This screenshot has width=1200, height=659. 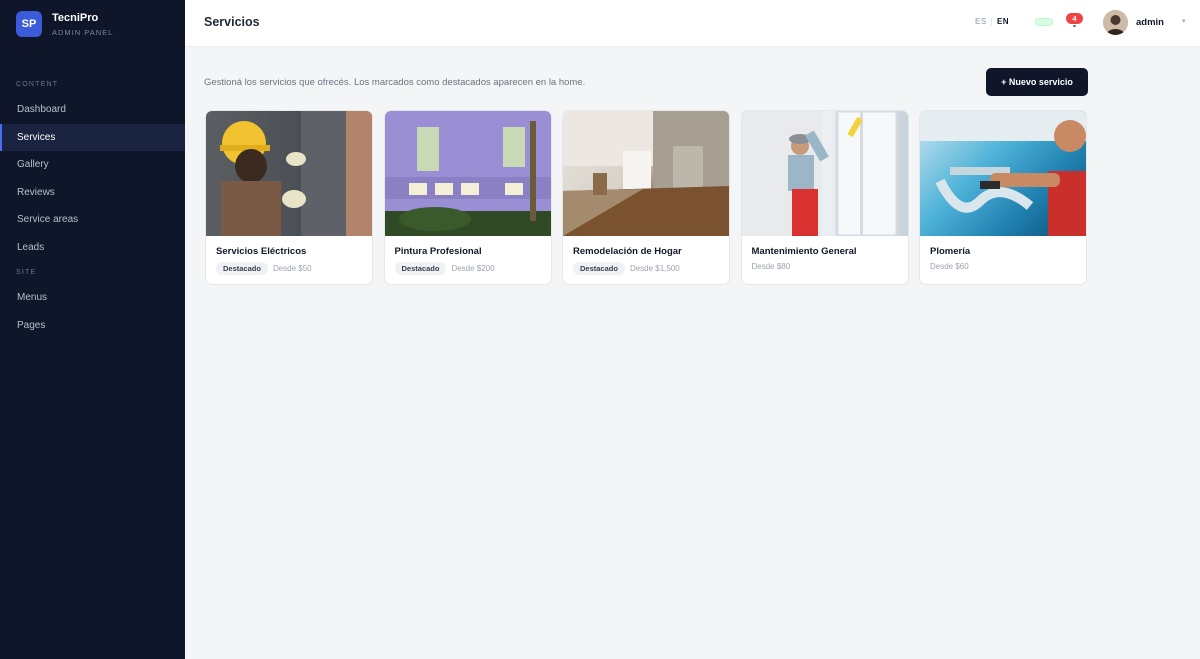 I want to click on brand-logo: SP, so click(x=29, y=24).